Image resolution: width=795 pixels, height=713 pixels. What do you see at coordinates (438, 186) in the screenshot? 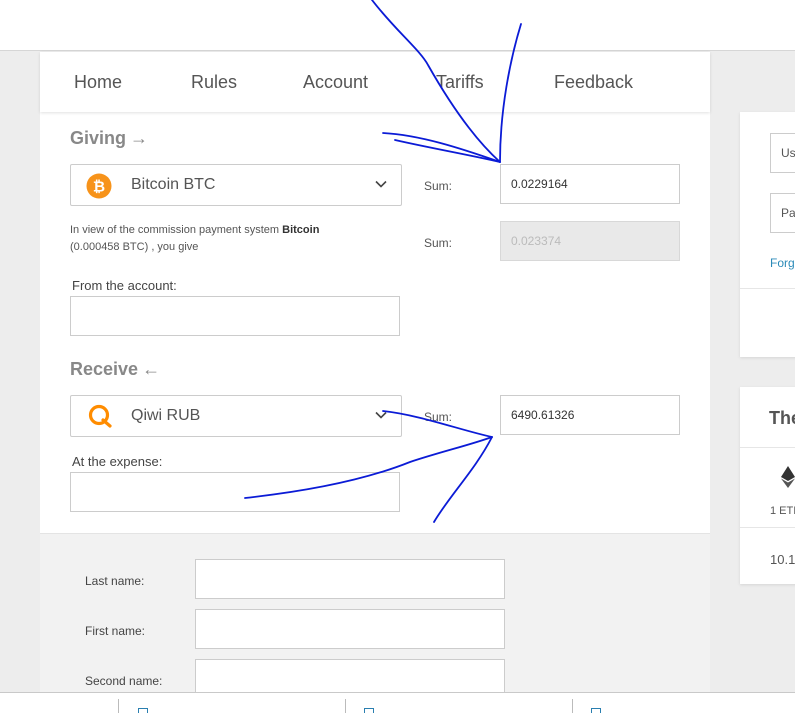
I see `giving-sum-label: Sum:` at bounding box center [438, 186].